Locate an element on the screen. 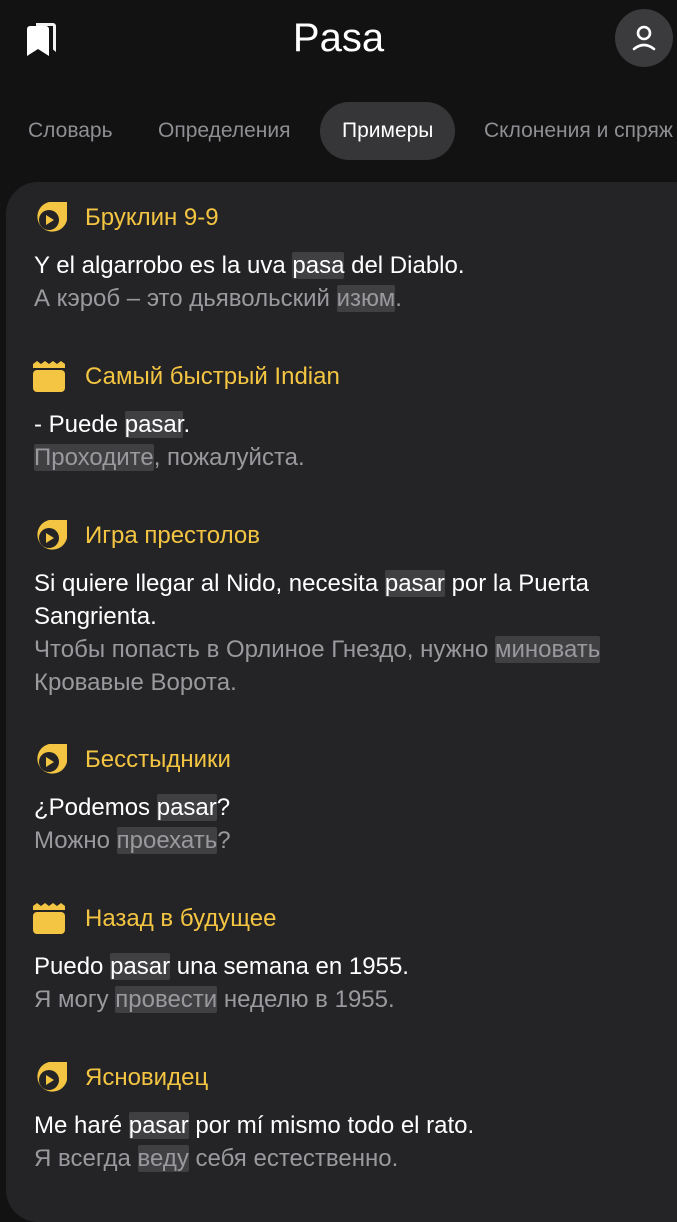  user-icon is located at coordinates (644, 38).